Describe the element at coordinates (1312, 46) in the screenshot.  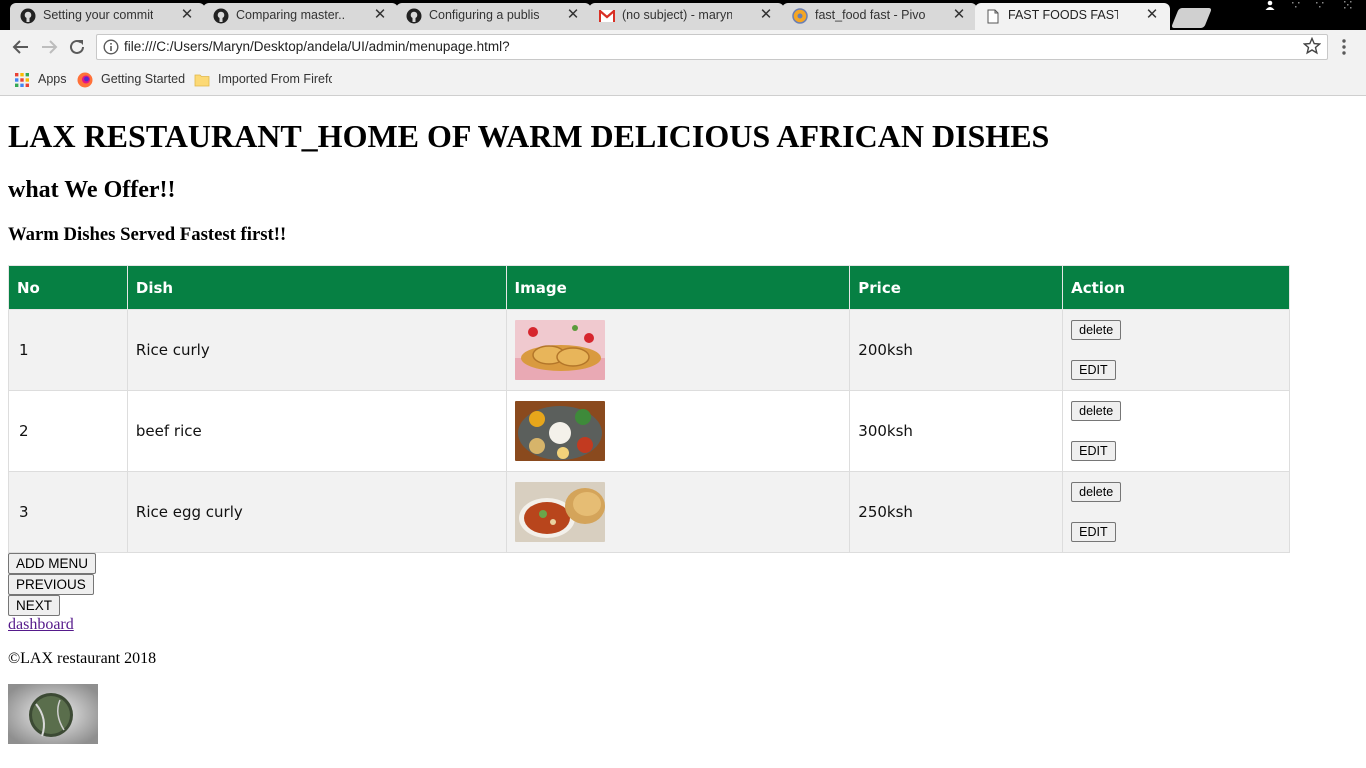
I see `bookmark-star-icon` at that location.